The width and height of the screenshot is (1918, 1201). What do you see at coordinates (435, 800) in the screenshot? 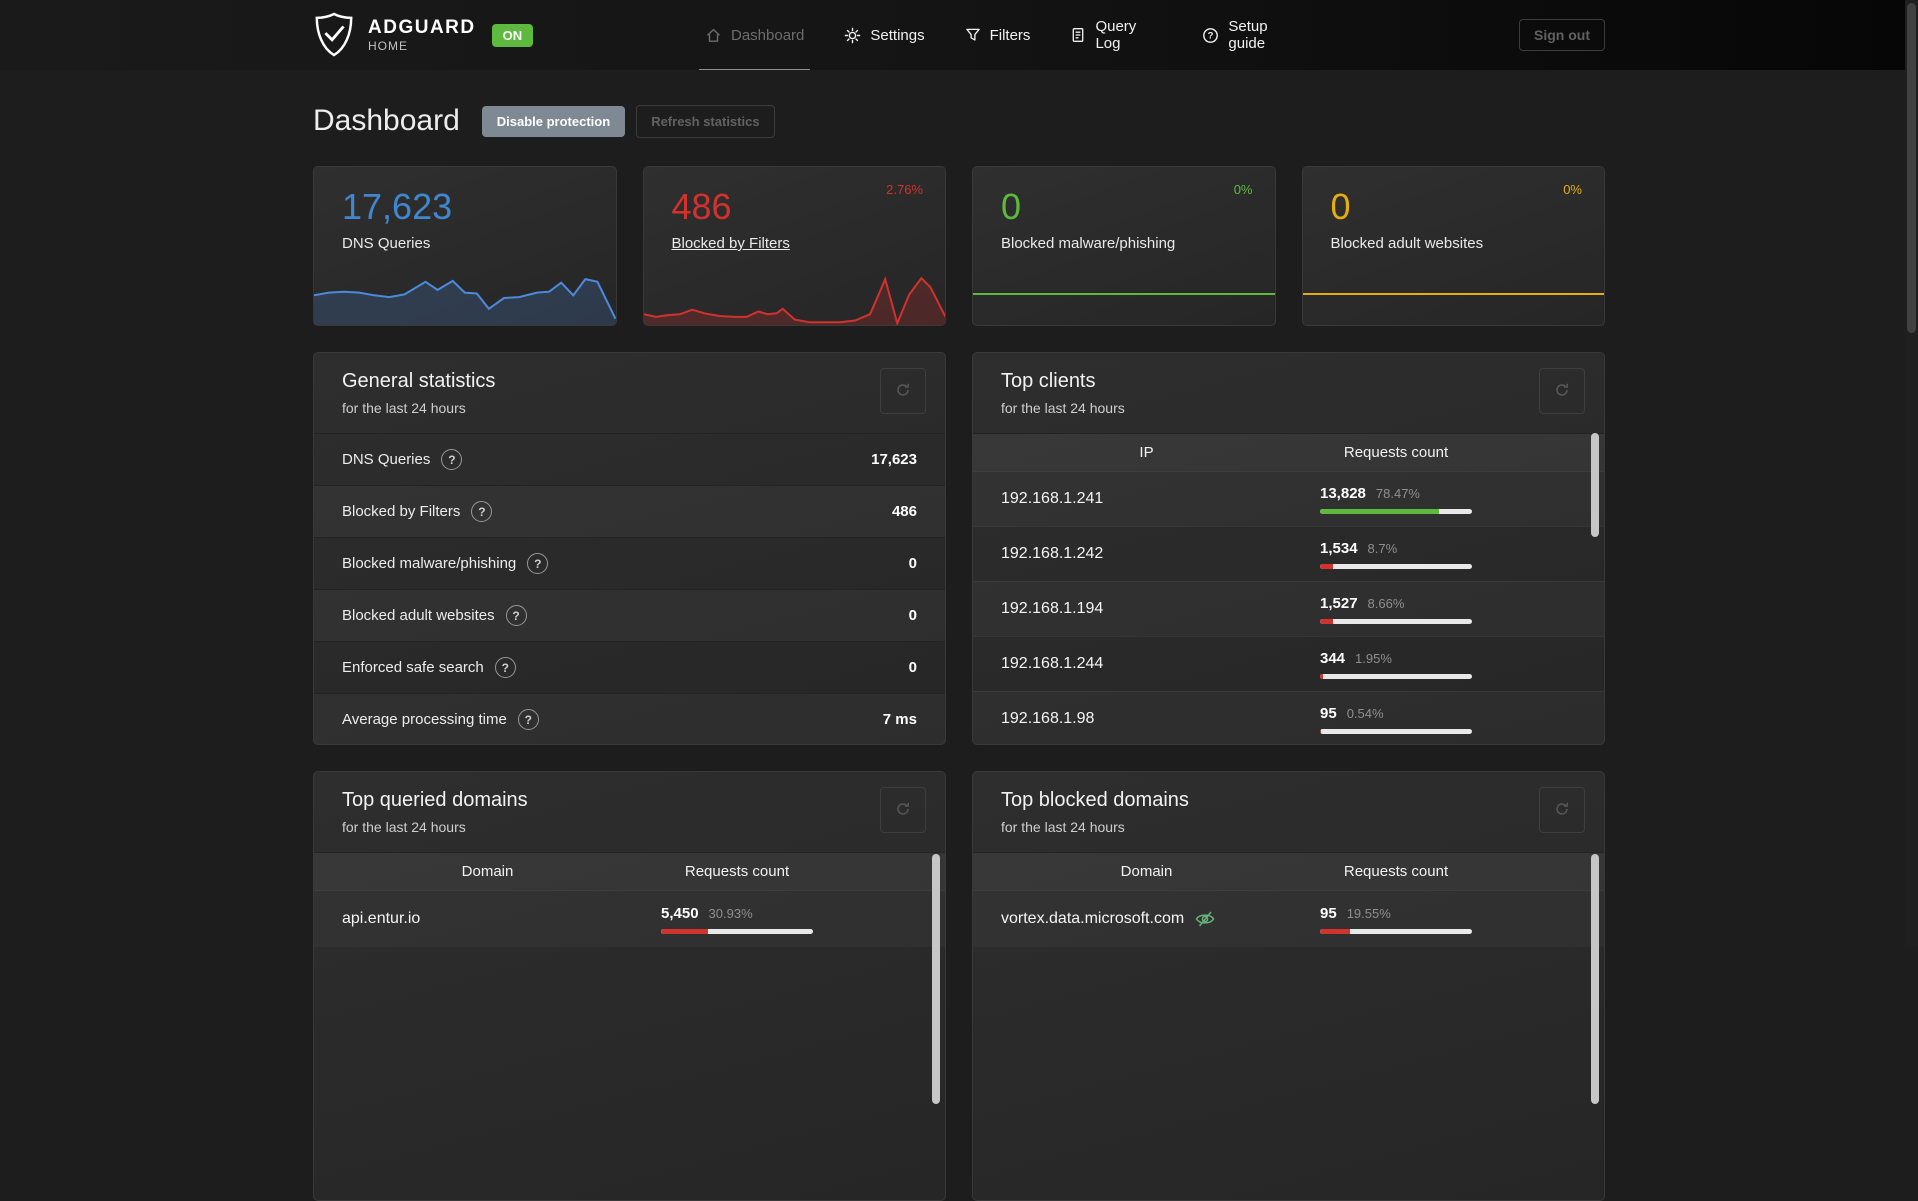
I see `card-title: Top queried domains` at bounding box center [435, 800].